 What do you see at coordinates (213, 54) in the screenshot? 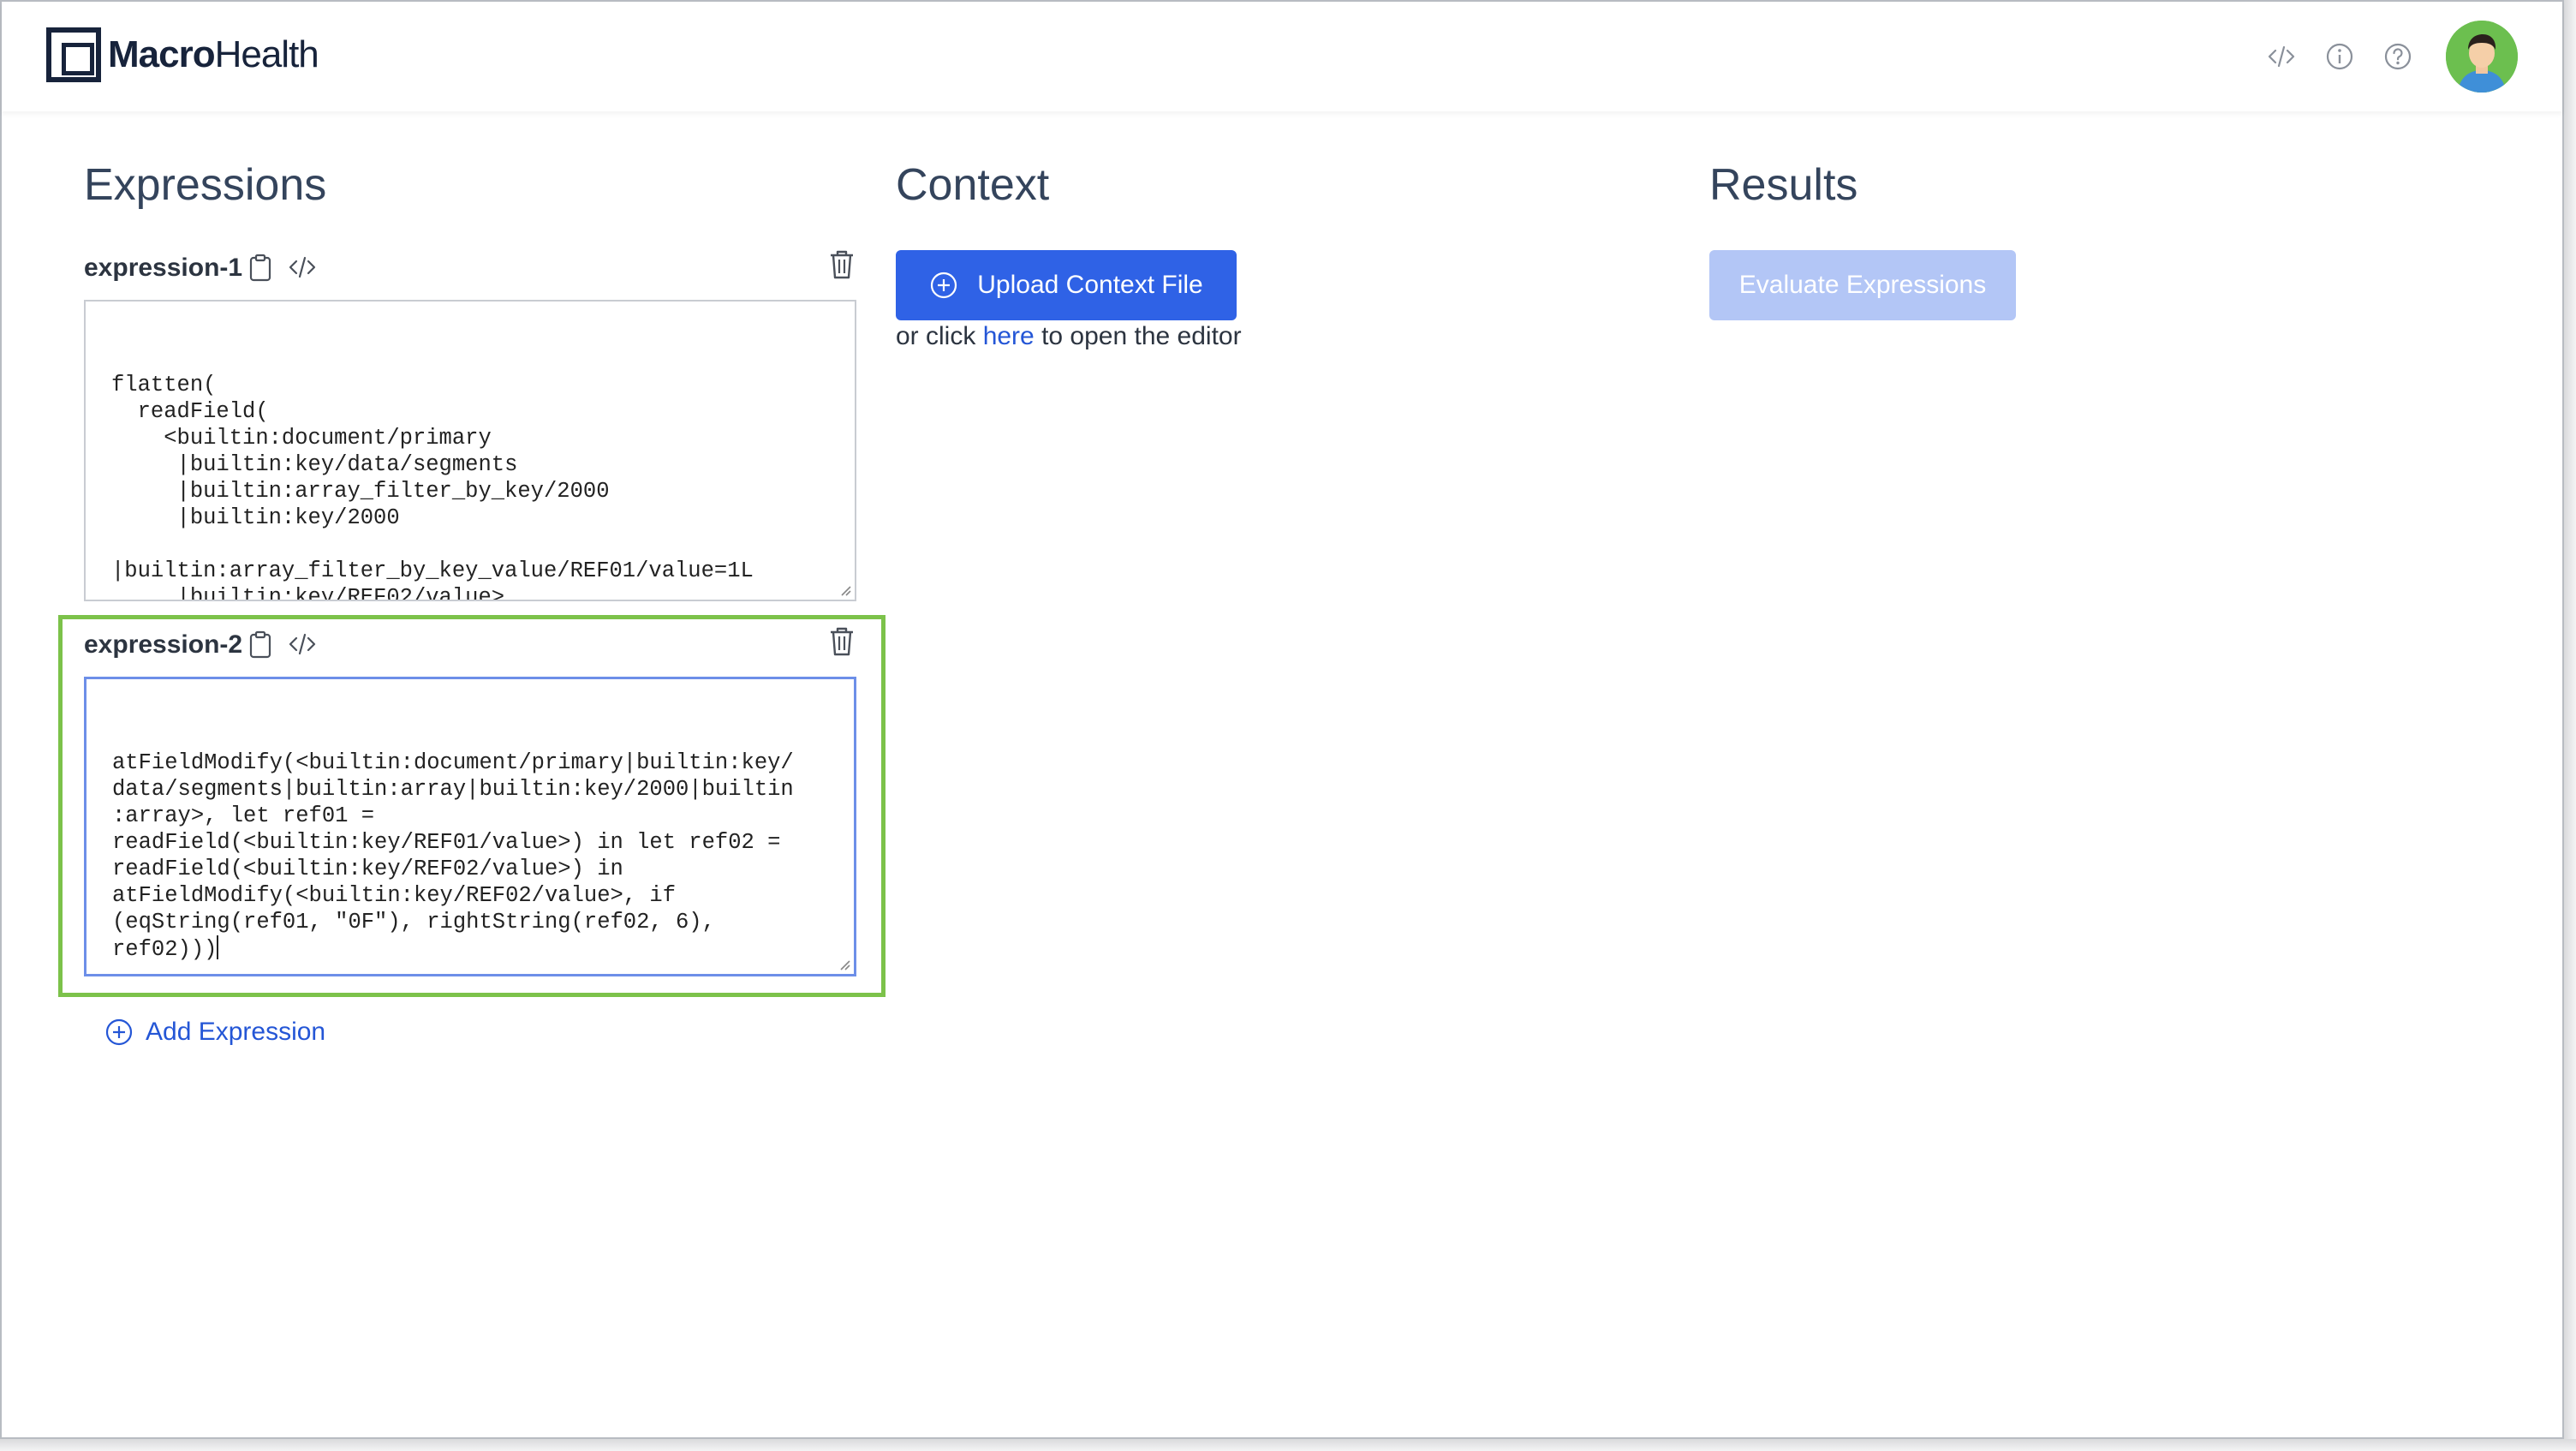
I see `brand-name: MacroHealth` at bounding box center [213, 54].